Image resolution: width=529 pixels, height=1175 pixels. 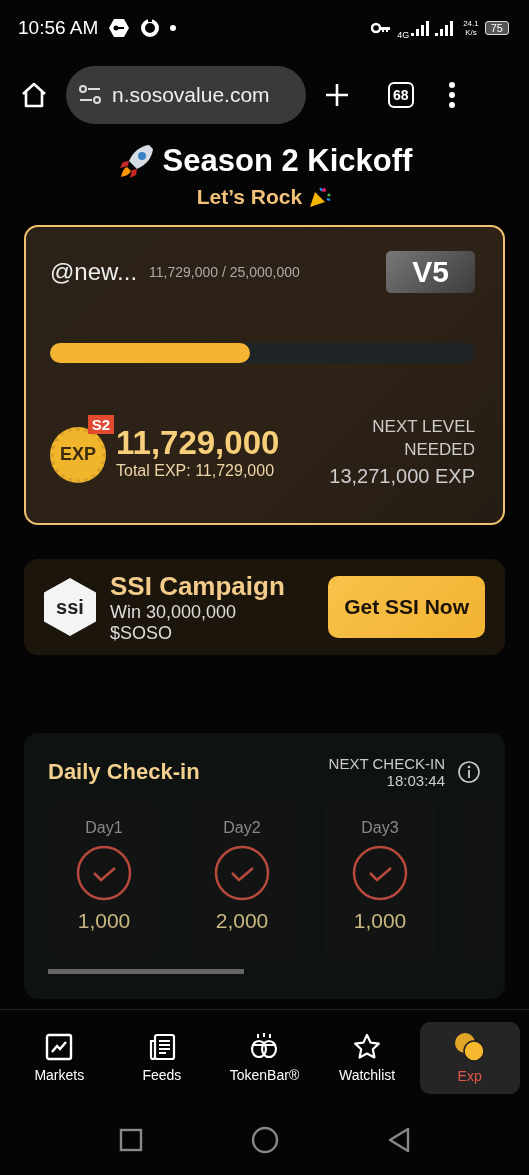 I want to click on next-checkin-label: NEXT CHECK-IN, so click(x=386, y=763).